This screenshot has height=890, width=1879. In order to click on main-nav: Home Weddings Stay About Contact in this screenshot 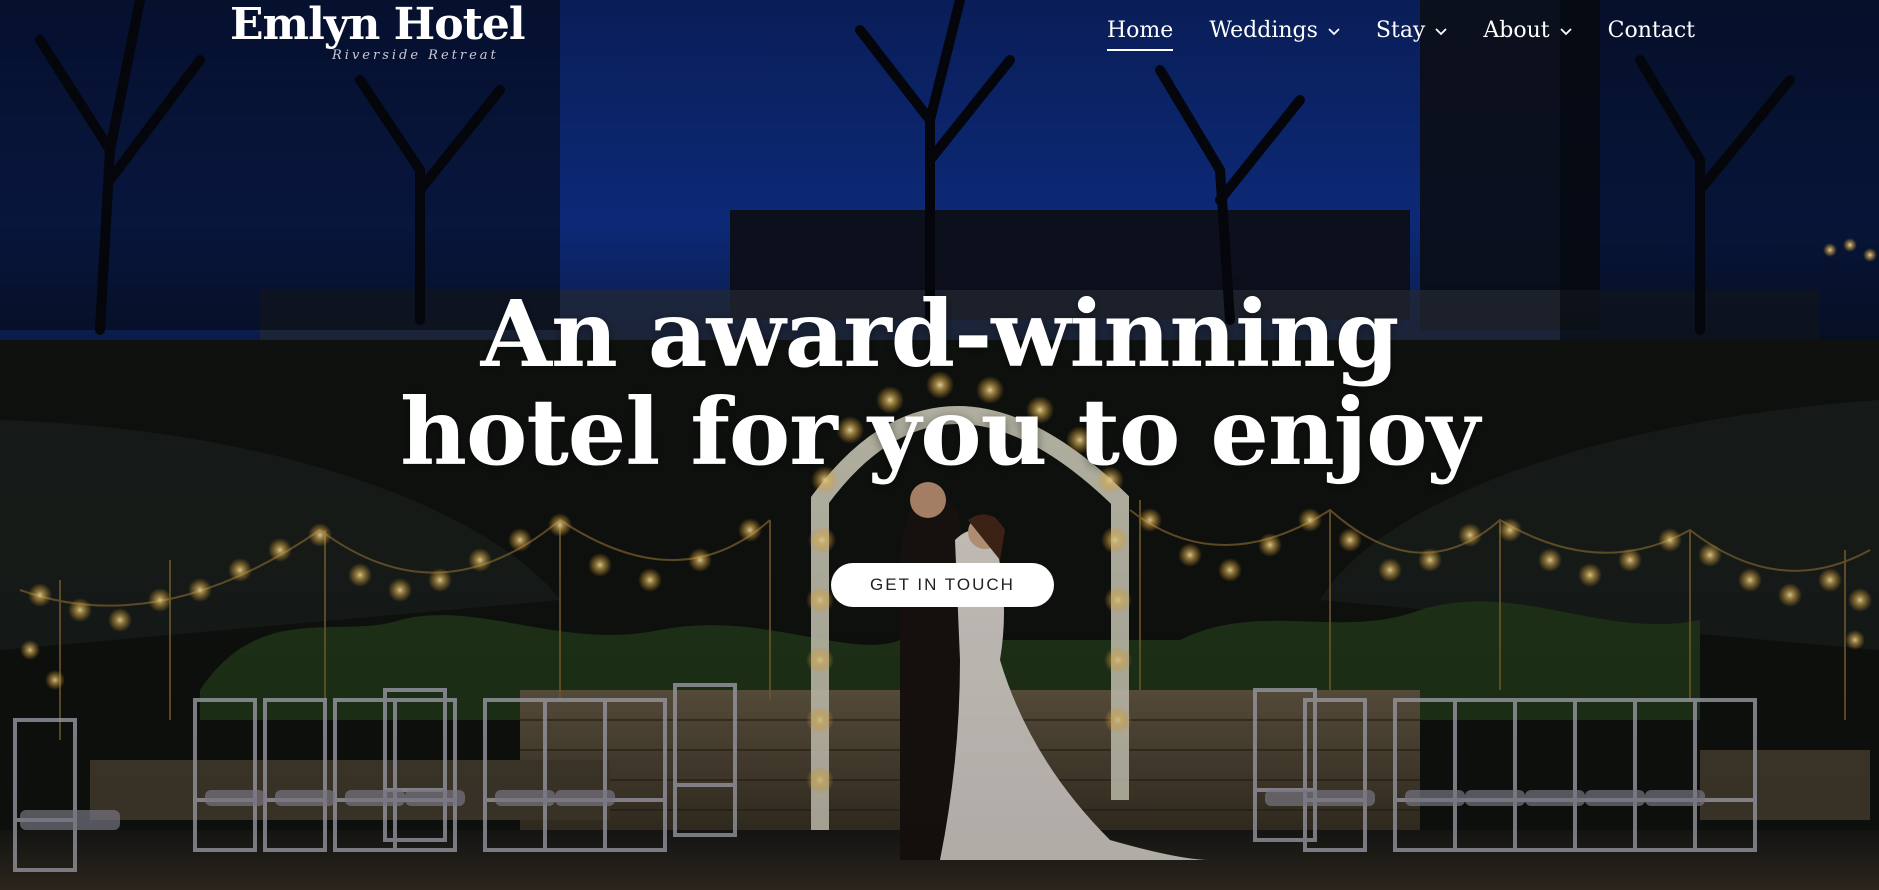, I will do `click(1401, 34)`.